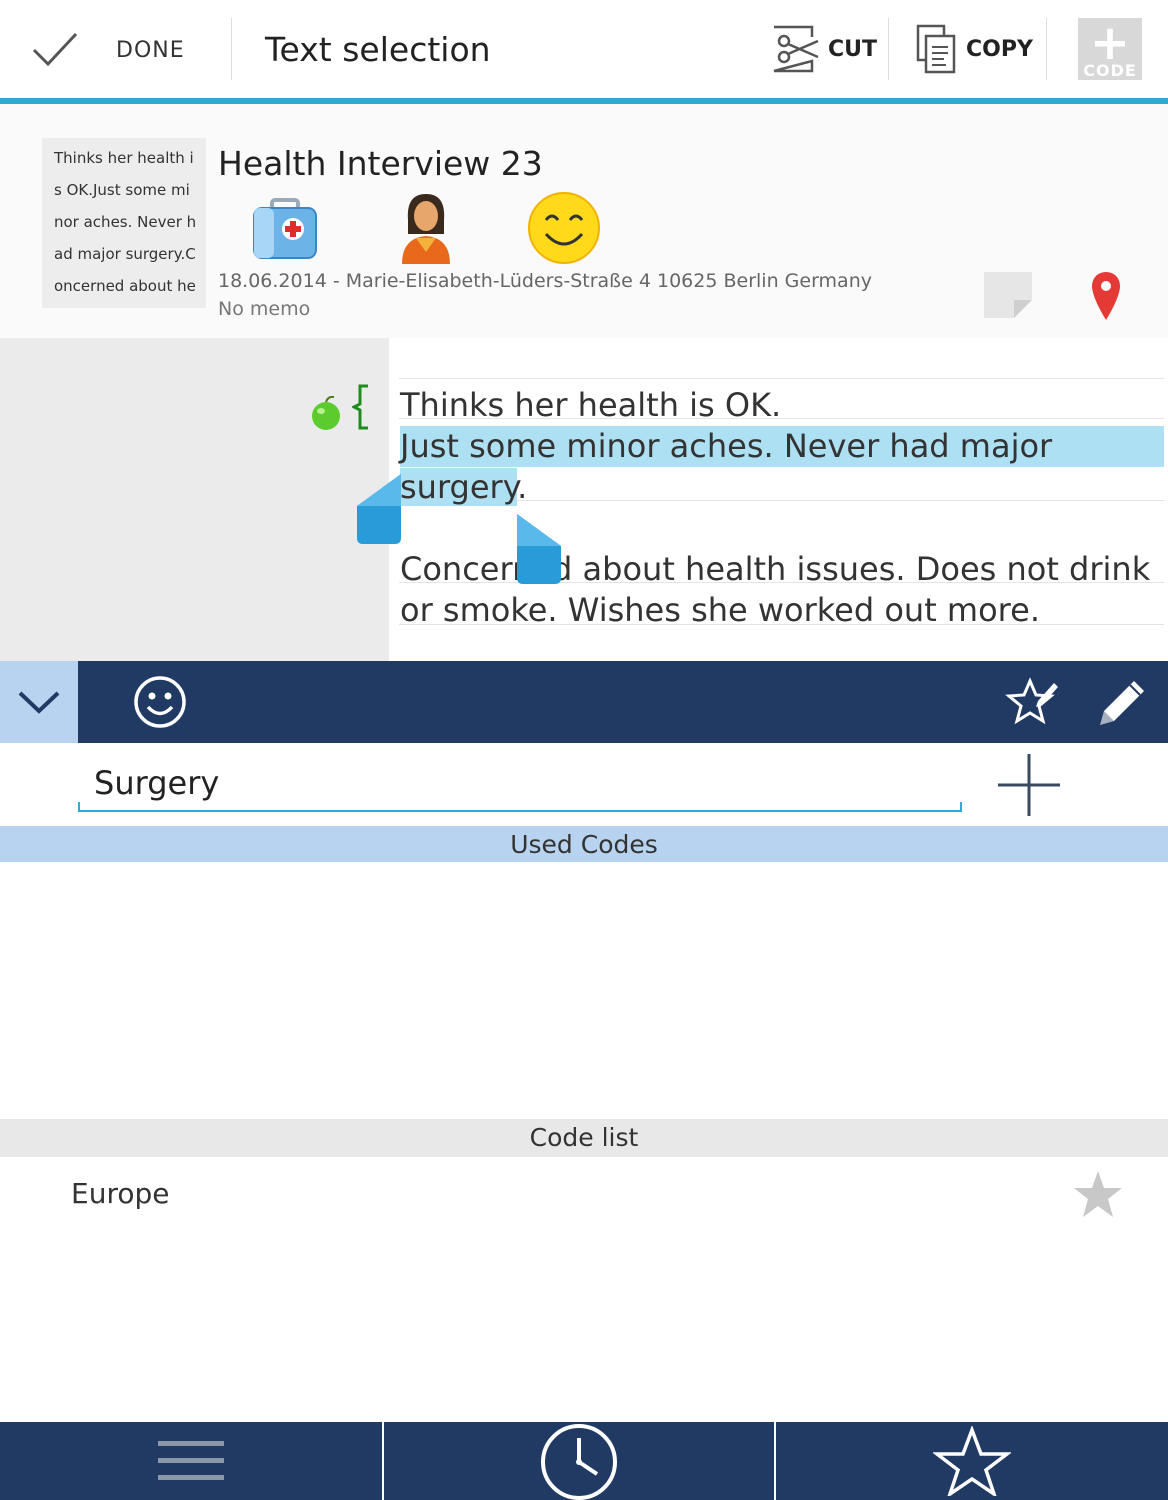 This screenshot has width=1168, height=1500. Describe the element at coordinates (264, 309) in the screenshot. I see `document-memo: No memo` at that location.